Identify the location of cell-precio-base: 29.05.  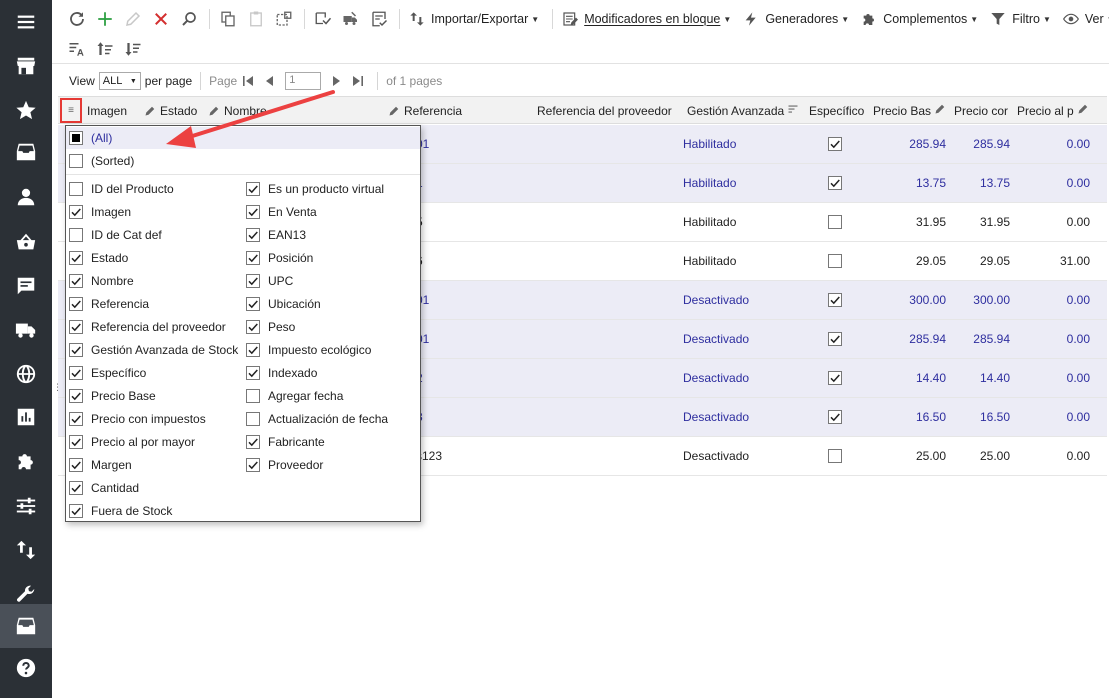
(912, 261).